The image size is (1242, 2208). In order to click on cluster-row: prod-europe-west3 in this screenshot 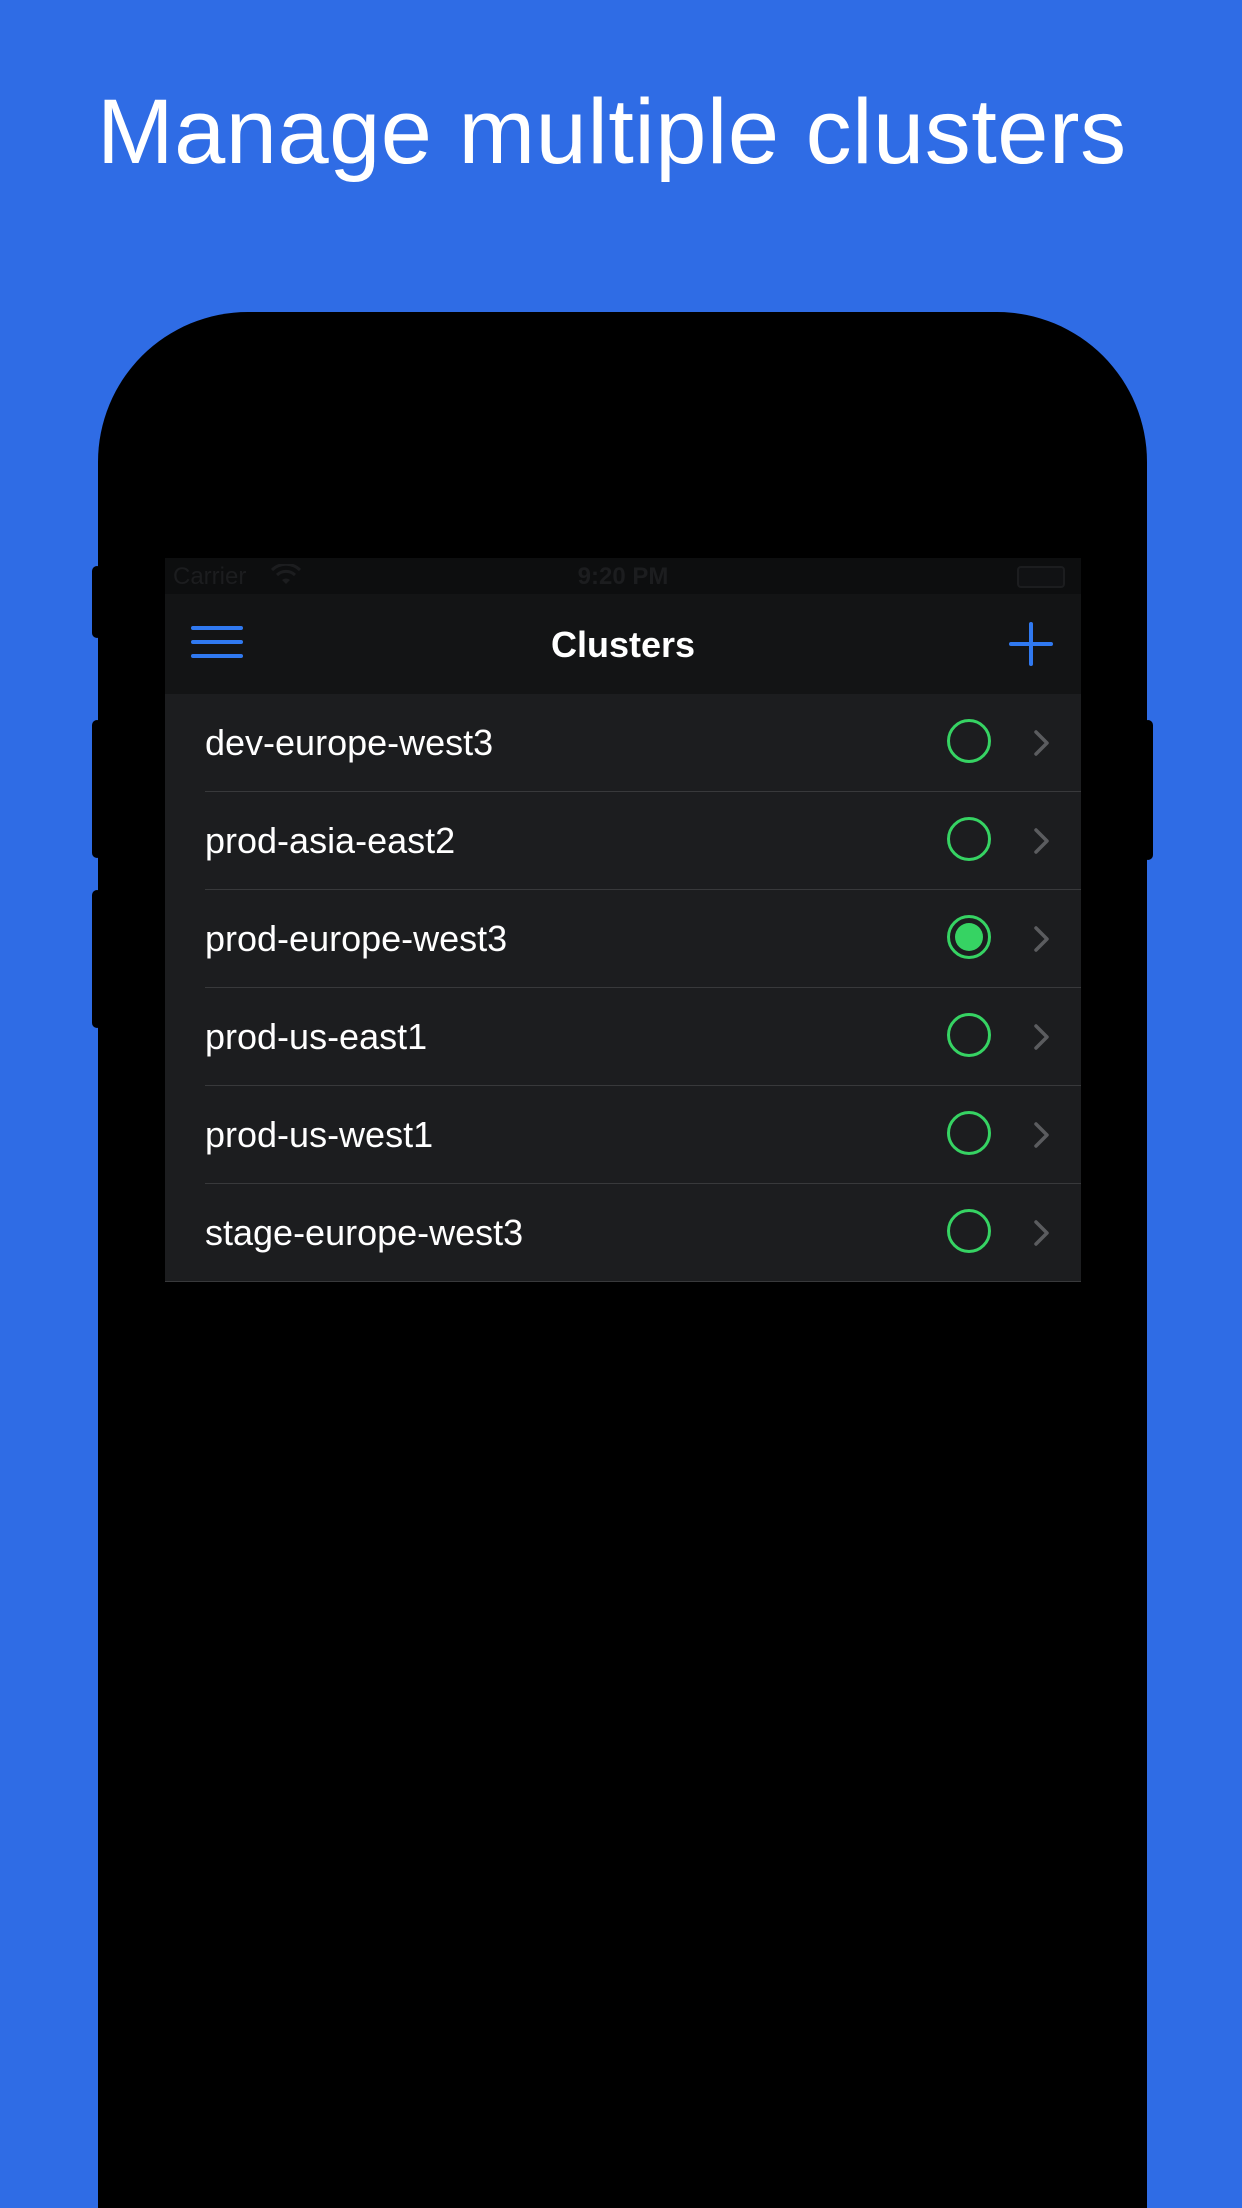, I will do `click(623, 939)`.